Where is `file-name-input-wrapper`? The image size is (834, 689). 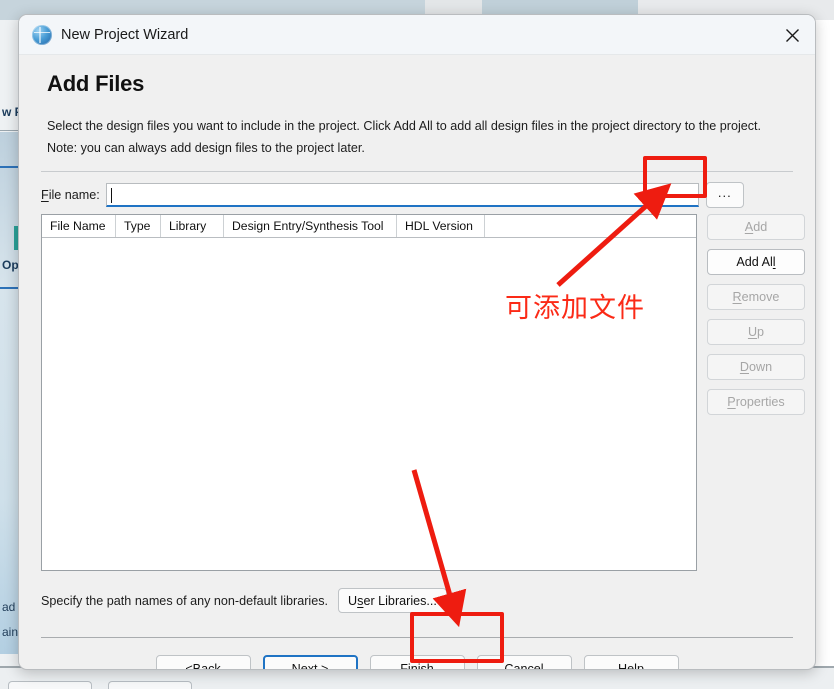 file-name-input-wrapper is located at coordinates (402, 194).